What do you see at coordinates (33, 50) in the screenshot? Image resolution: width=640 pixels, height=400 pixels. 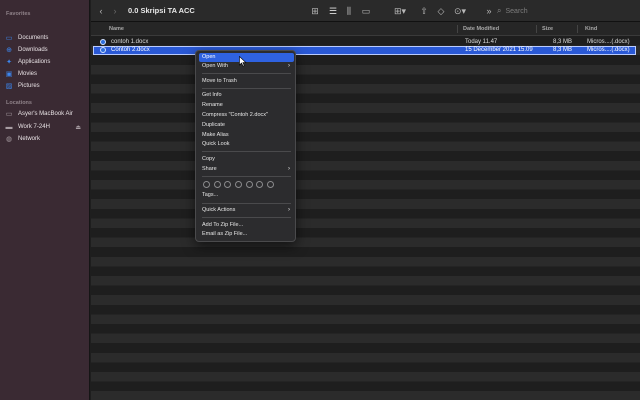 I see `sidebar-item-label: Downloads` at bounding box center [33, 50].